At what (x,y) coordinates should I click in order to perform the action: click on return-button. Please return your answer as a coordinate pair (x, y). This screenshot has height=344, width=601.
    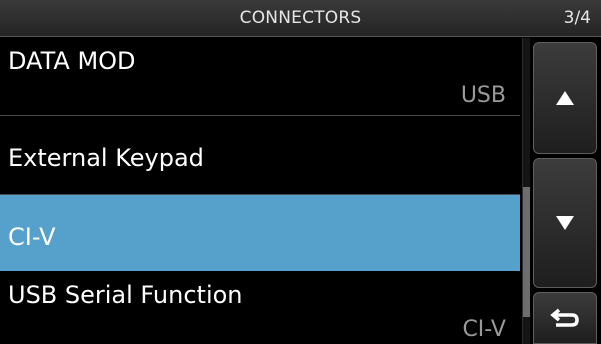
    Looking at the image, I should click on (565, 318).